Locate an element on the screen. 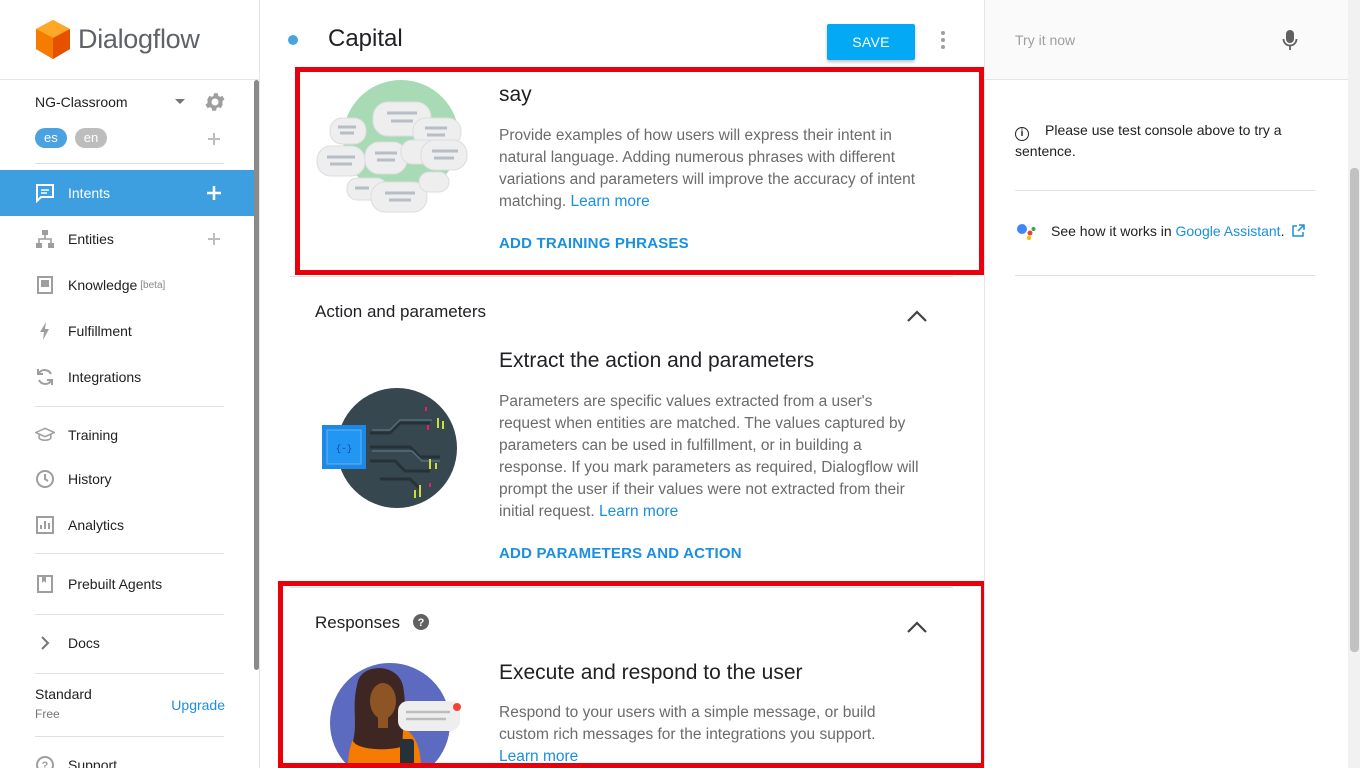  intent-name: Capital is located at coordinates (365, 39).